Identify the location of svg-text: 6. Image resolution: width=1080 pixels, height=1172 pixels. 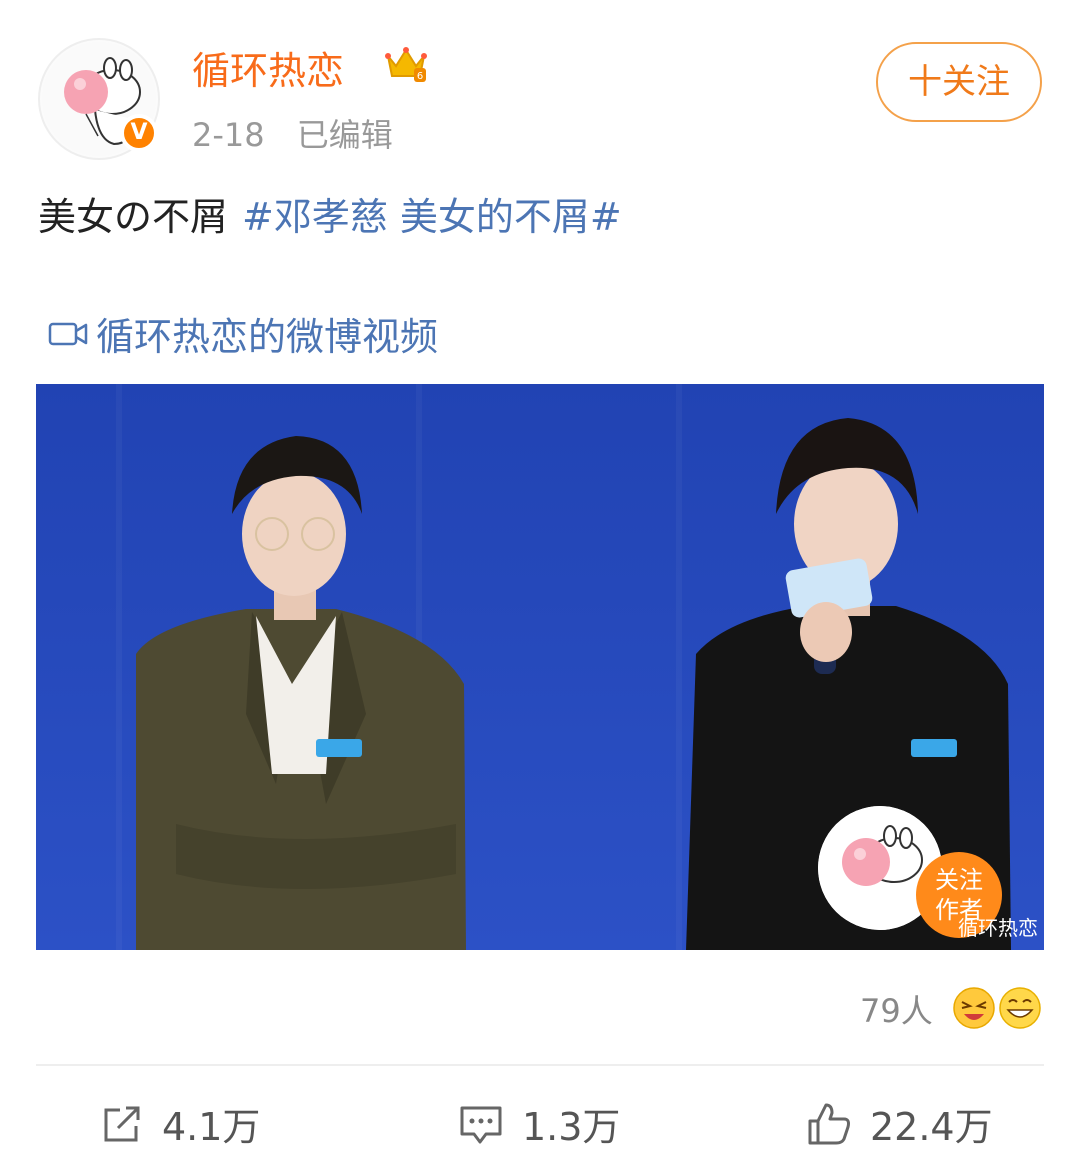
(420, 76).